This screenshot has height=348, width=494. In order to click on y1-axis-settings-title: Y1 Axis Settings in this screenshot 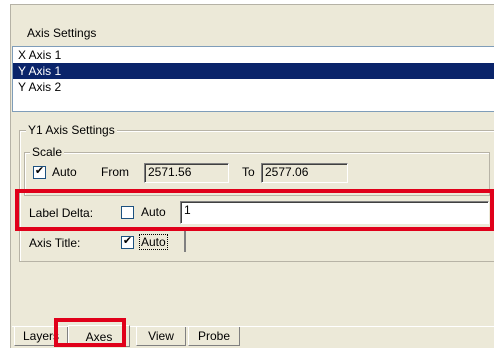, I will do `click(71, 130)`.